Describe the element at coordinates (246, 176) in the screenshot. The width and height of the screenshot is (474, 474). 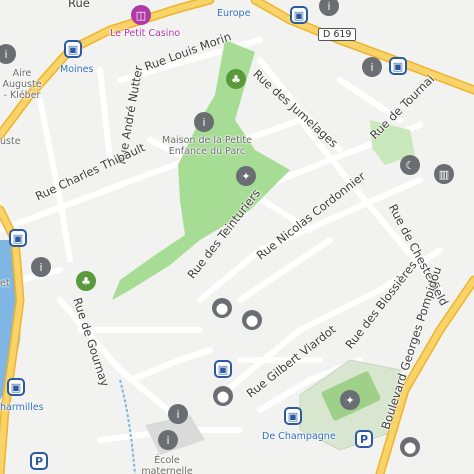
I see `tennis-icon: ✦` at that location.